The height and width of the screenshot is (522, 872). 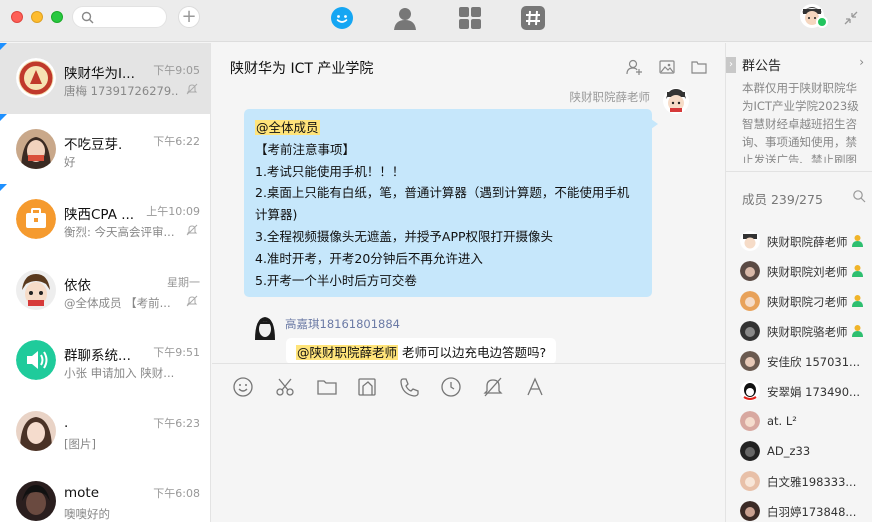 What do you see at coordinates (342, 18) in the screenshot?
I see `chat-icon` at bounding box center [342, 18].